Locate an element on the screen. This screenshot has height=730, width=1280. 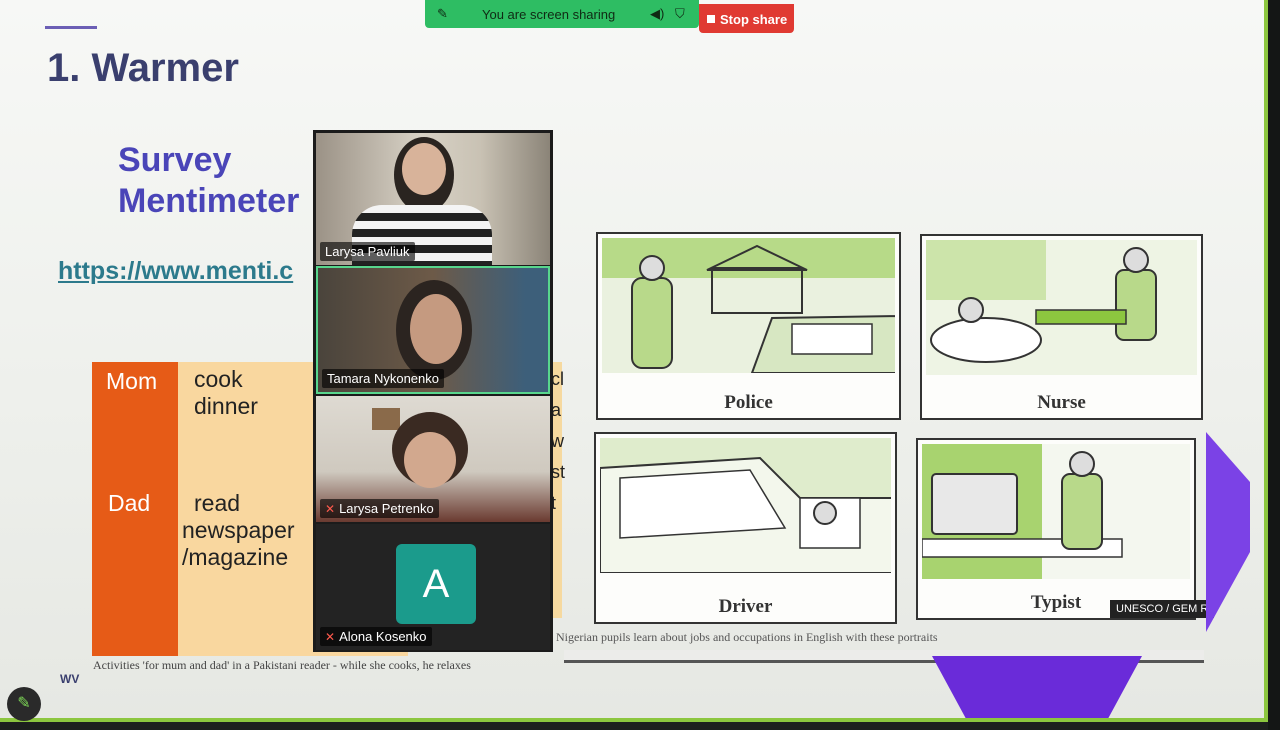
pin-icon: ✎ is located at coordinates (442, 14).